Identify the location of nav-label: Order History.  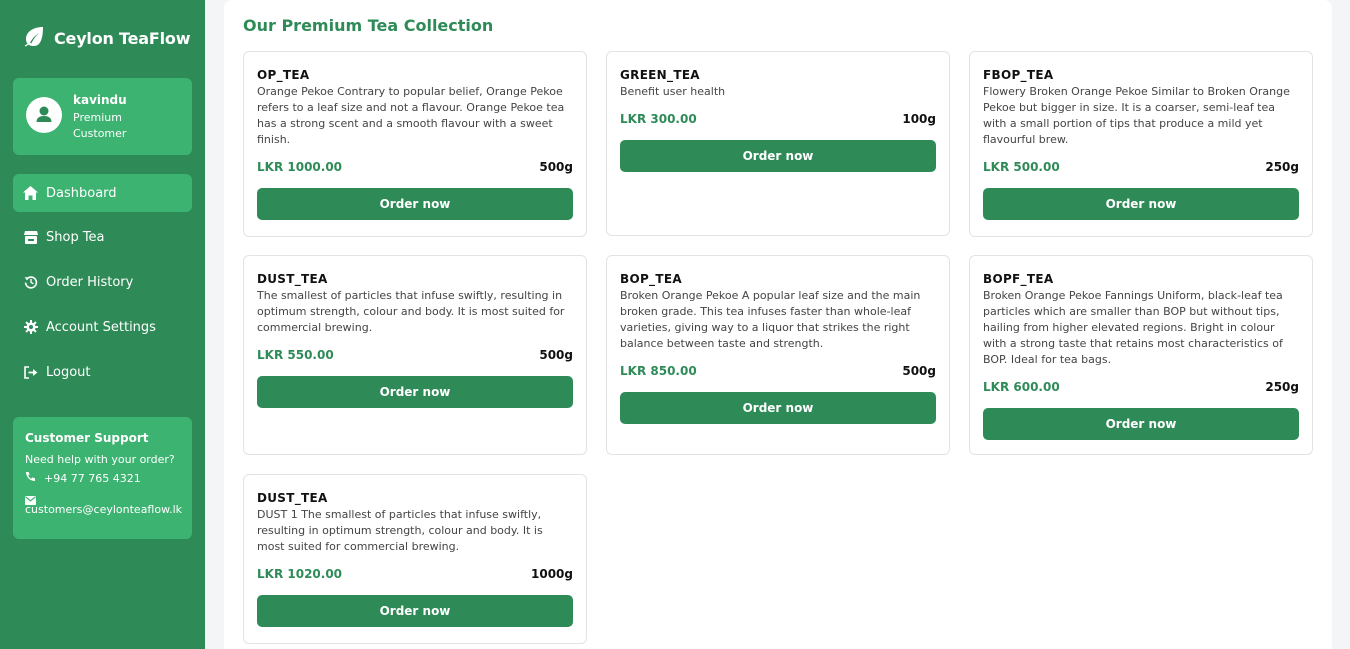
(90, 282).